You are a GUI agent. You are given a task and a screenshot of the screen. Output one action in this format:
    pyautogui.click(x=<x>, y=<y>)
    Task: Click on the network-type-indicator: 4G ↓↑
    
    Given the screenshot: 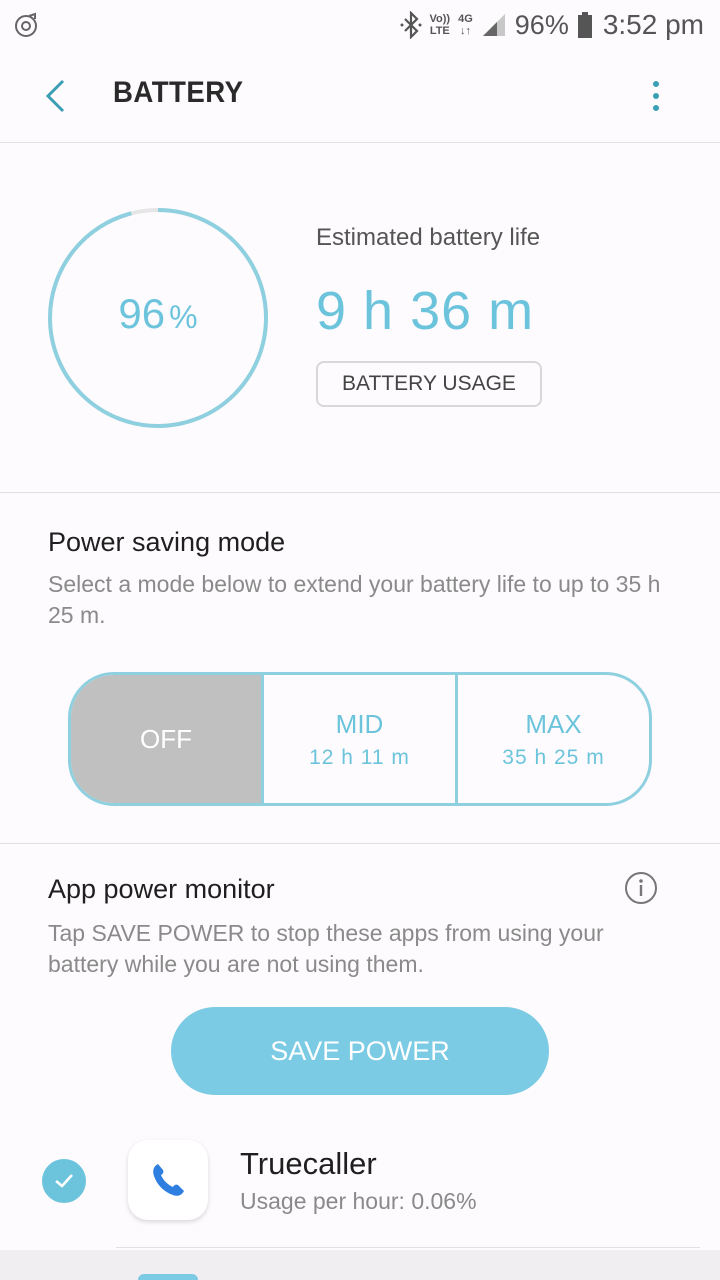 What is the action you would take?
    pyautogui.click(x=465, y=25)
    